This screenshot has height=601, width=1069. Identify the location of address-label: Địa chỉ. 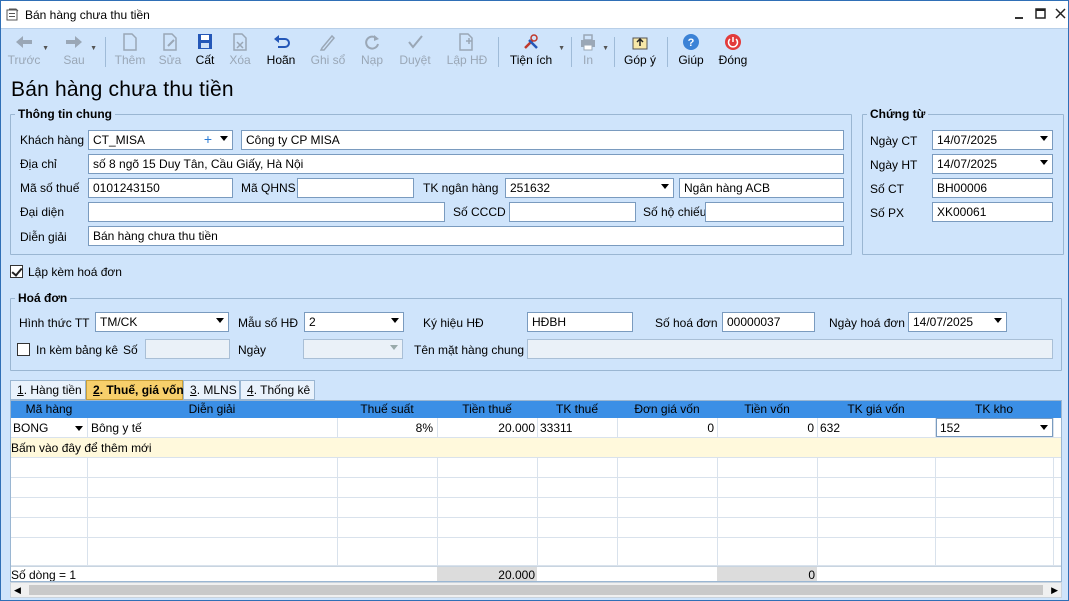
(38, 164).